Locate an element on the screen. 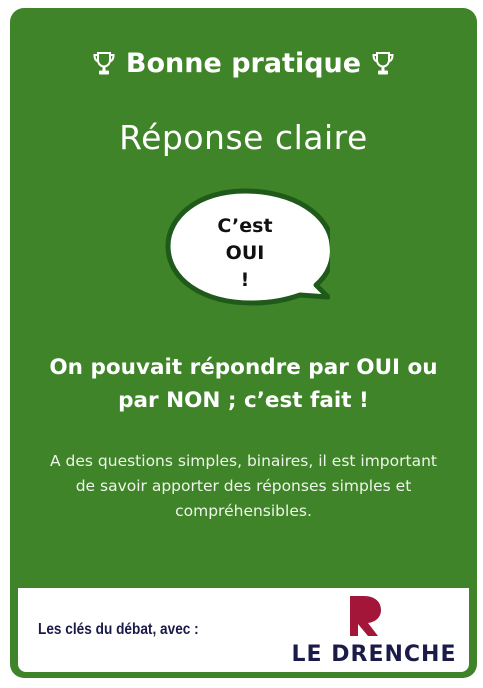  le-drenche-logo-text: LE DRENCHE is located at coordinates (374, 654).